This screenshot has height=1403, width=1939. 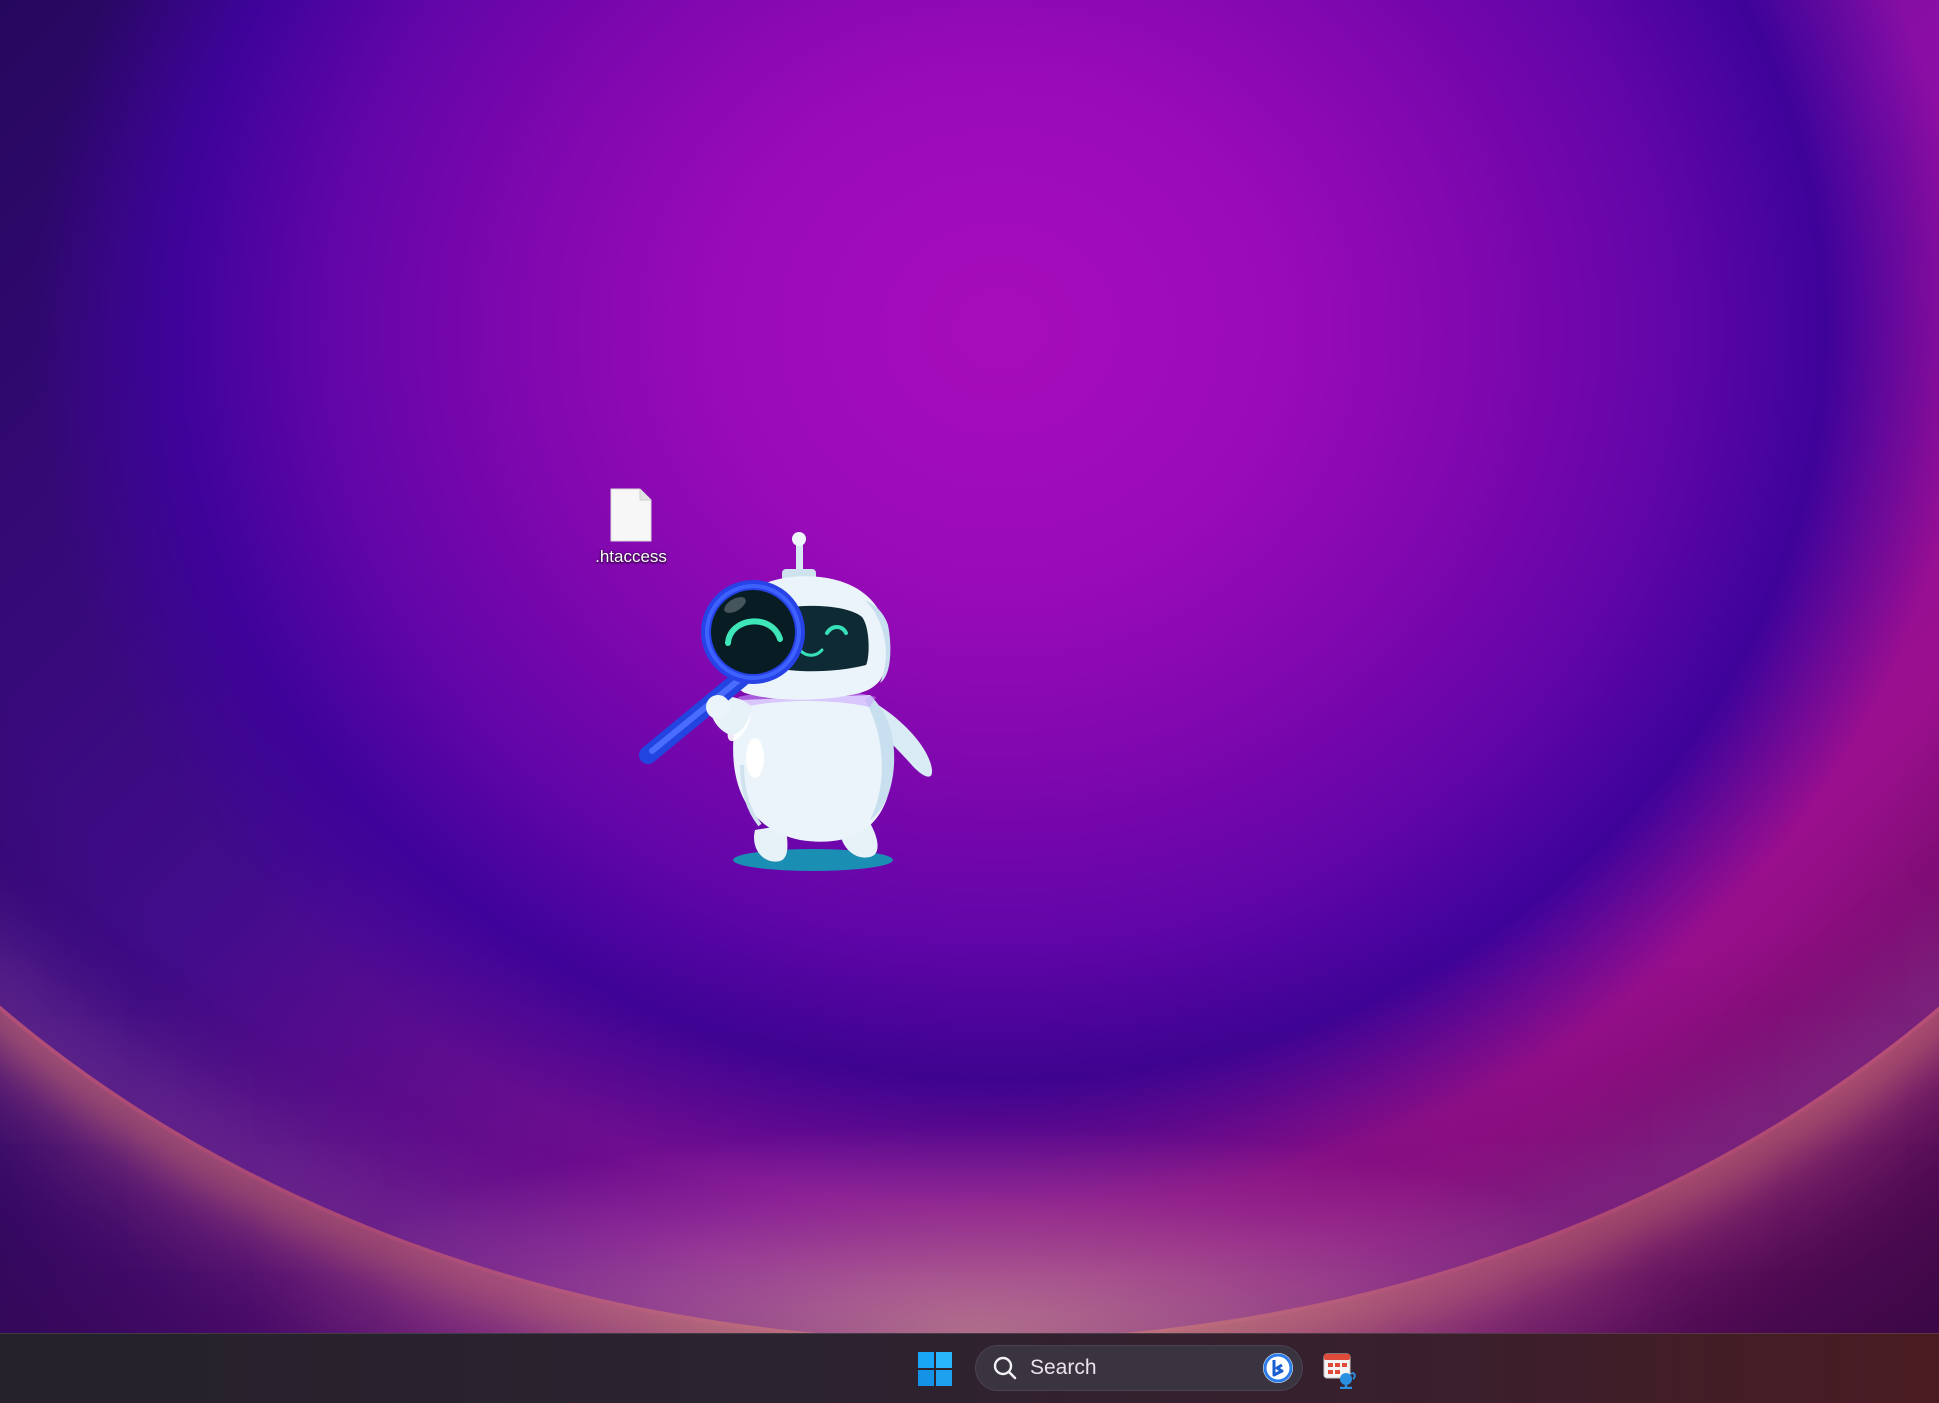 What do you see at coordinates (1278, 1368) in the screenshot?
I see `bing-icon` at bounding box center [1278, 1368].